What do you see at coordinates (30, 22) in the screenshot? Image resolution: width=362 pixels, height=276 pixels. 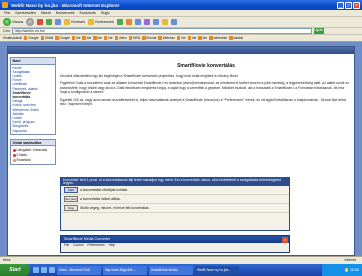 I see `forward-button: ›` at bounding box center [30, 22].